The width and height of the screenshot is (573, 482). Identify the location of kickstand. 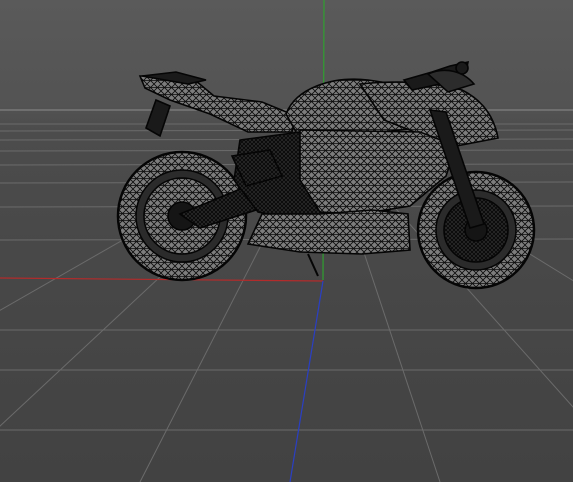
(313, 265).